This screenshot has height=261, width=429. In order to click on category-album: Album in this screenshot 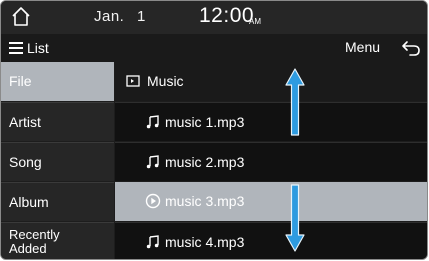, I will do `click(57, 201)`.